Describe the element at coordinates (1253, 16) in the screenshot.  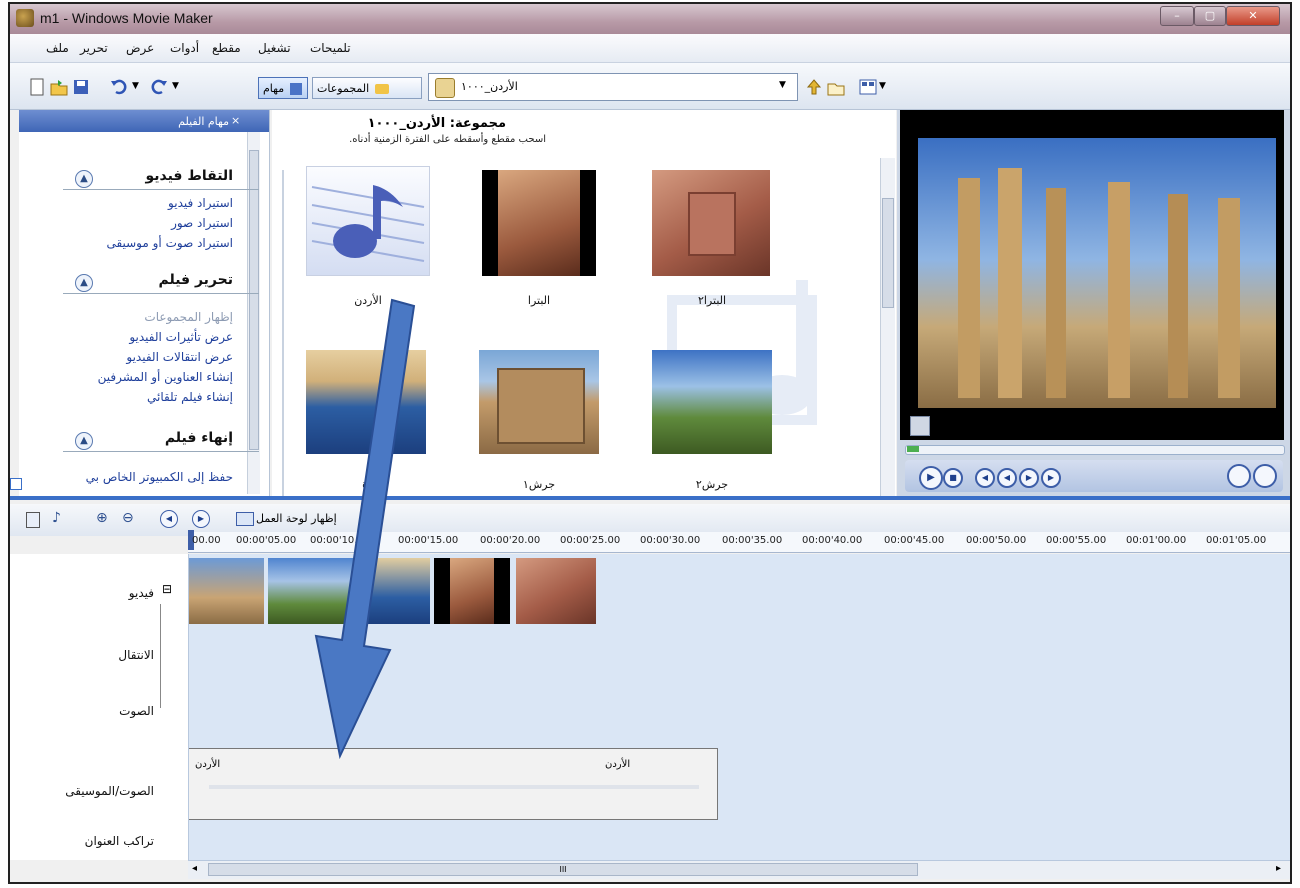
I see `close-button: ✕` at that location.